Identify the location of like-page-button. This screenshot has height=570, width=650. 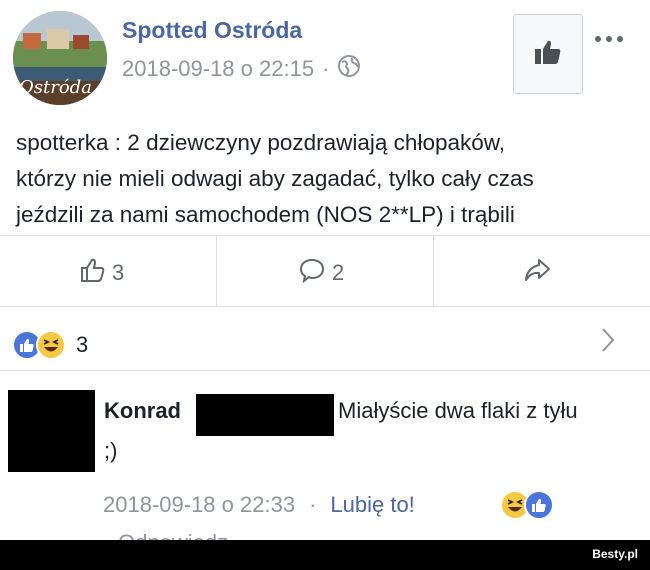
(548, 54).